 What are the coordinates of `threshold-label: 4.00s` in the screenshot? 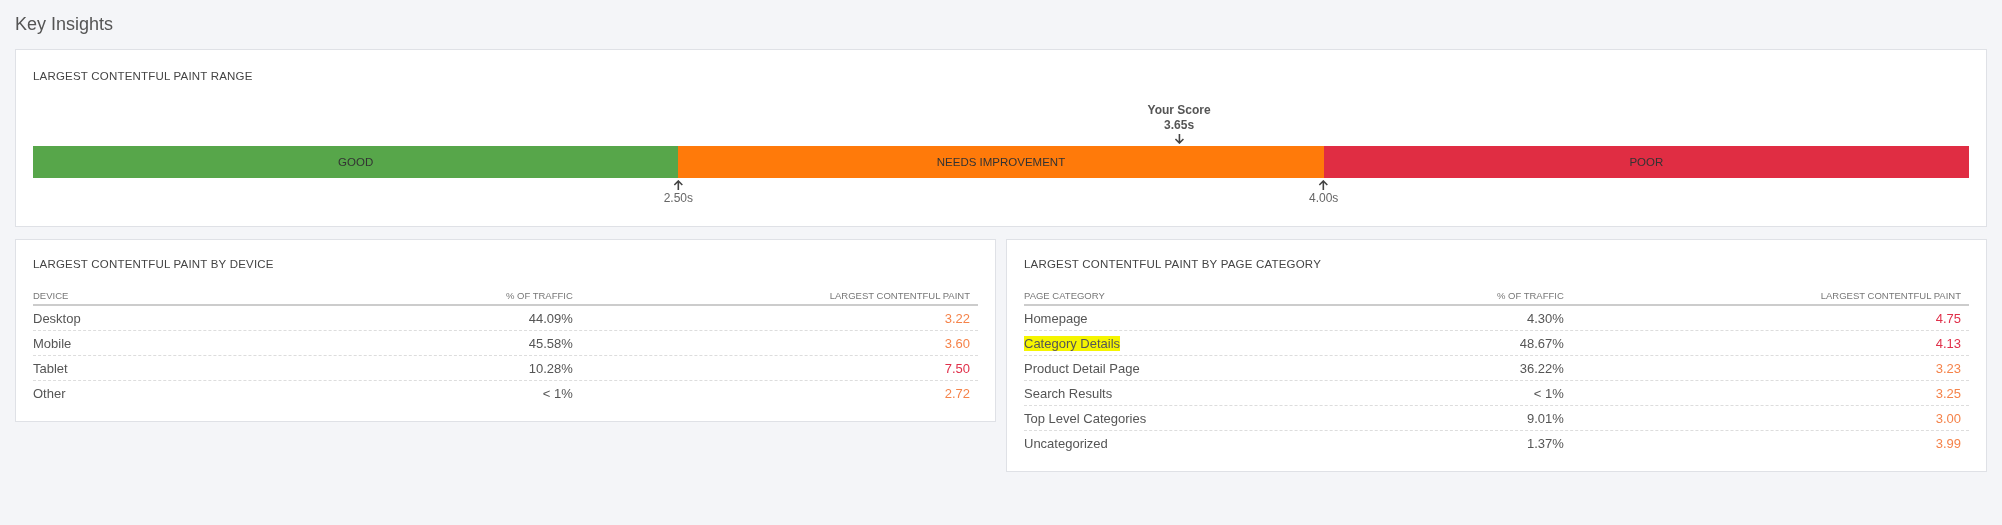 It's located at (1324, 198).